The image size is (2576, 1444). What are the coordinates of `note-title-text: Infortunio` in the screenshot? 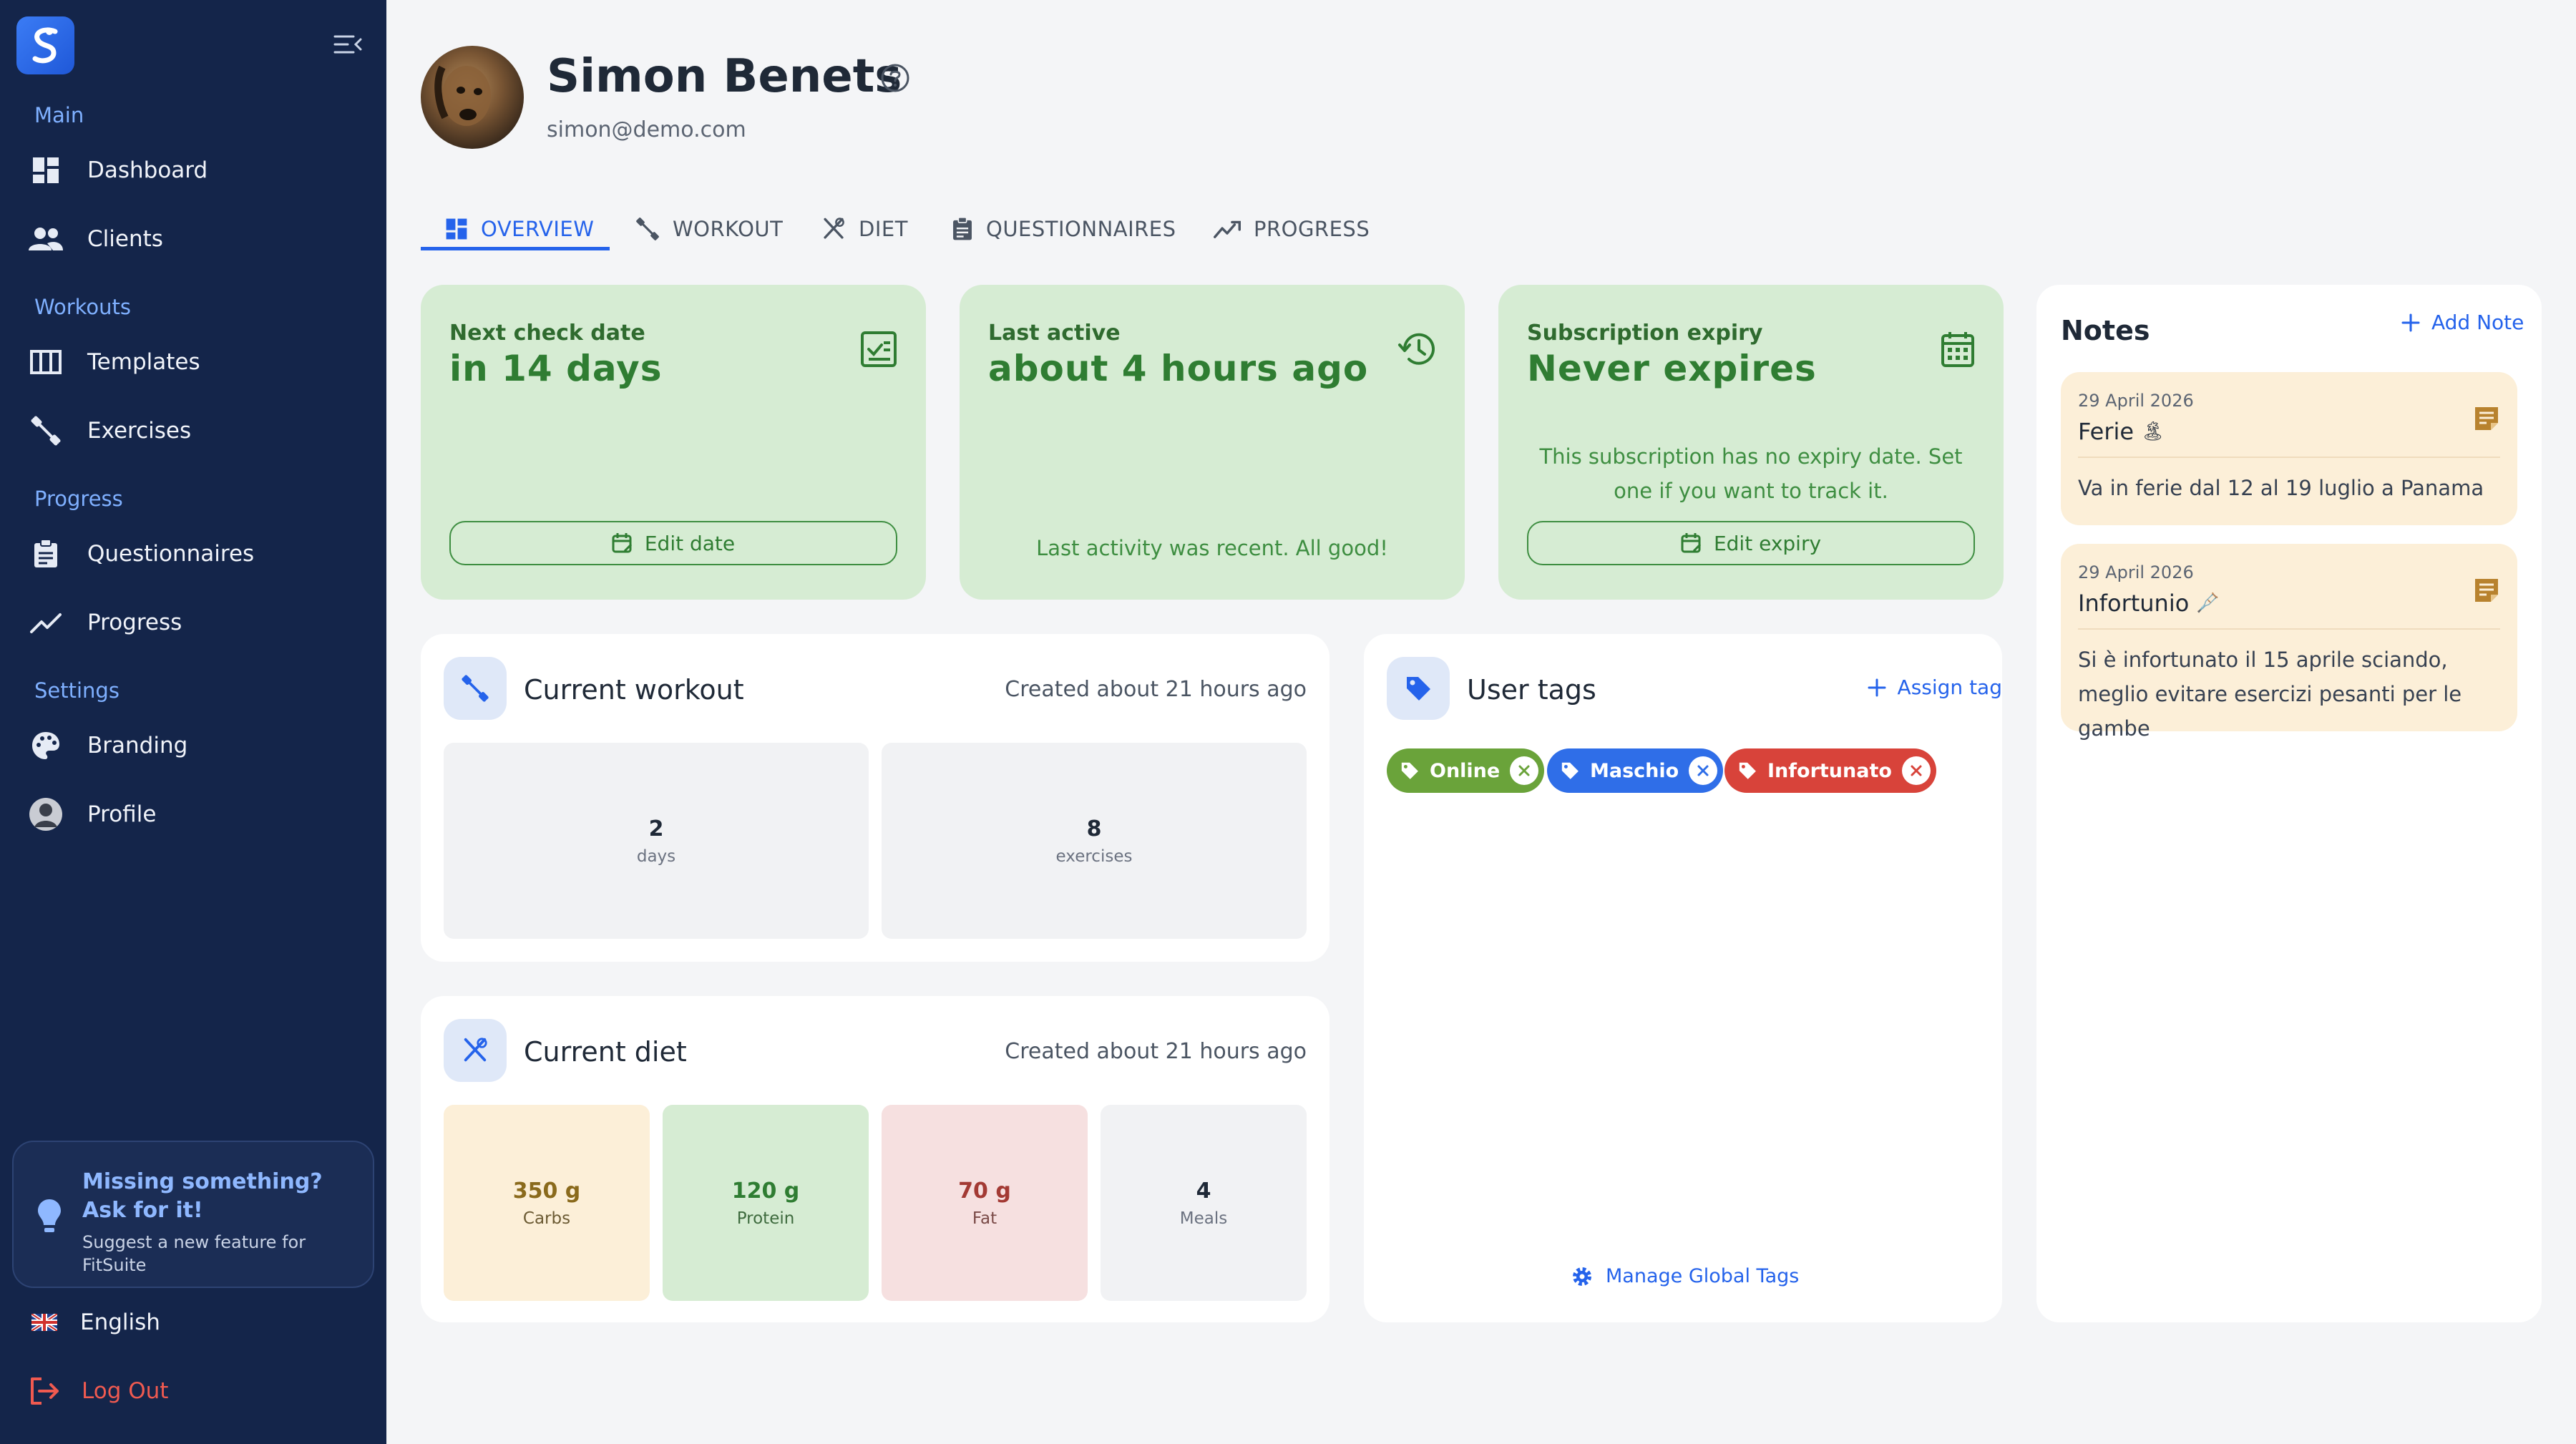 It's located at (2134, 603).